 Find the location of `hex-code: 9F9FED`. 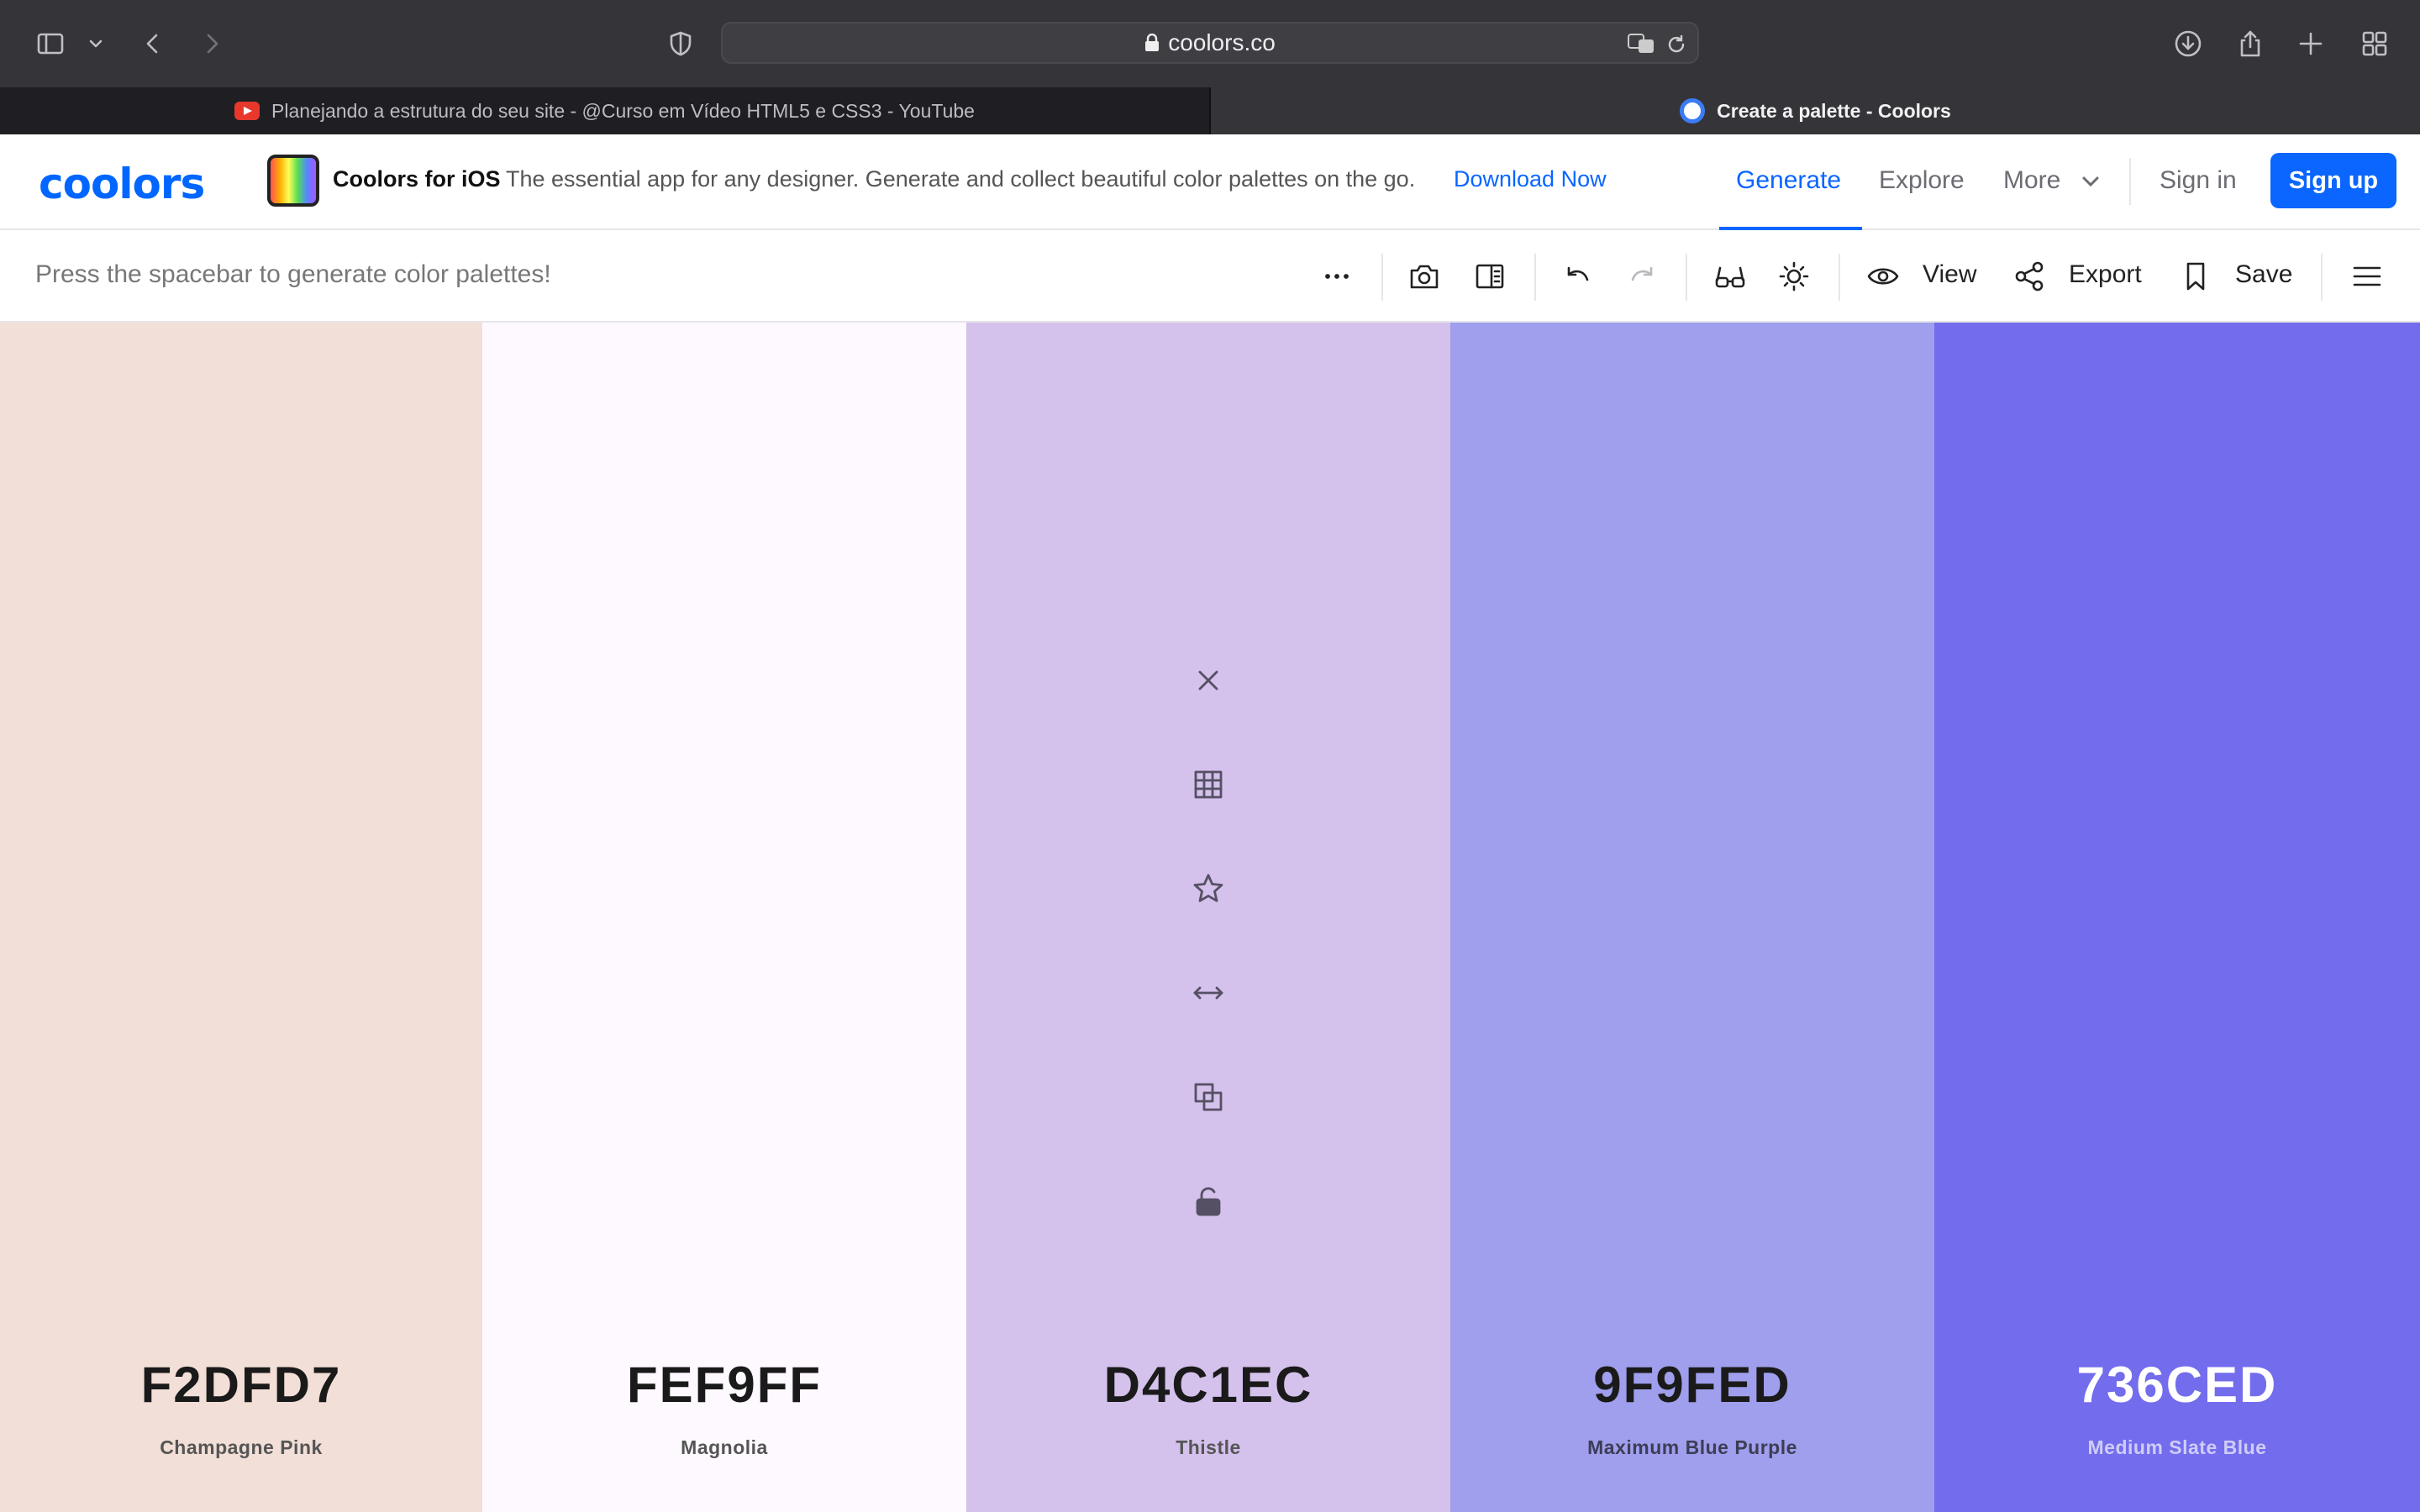

hex-code: 9F9FED is located at coordinates (1692, 1385).